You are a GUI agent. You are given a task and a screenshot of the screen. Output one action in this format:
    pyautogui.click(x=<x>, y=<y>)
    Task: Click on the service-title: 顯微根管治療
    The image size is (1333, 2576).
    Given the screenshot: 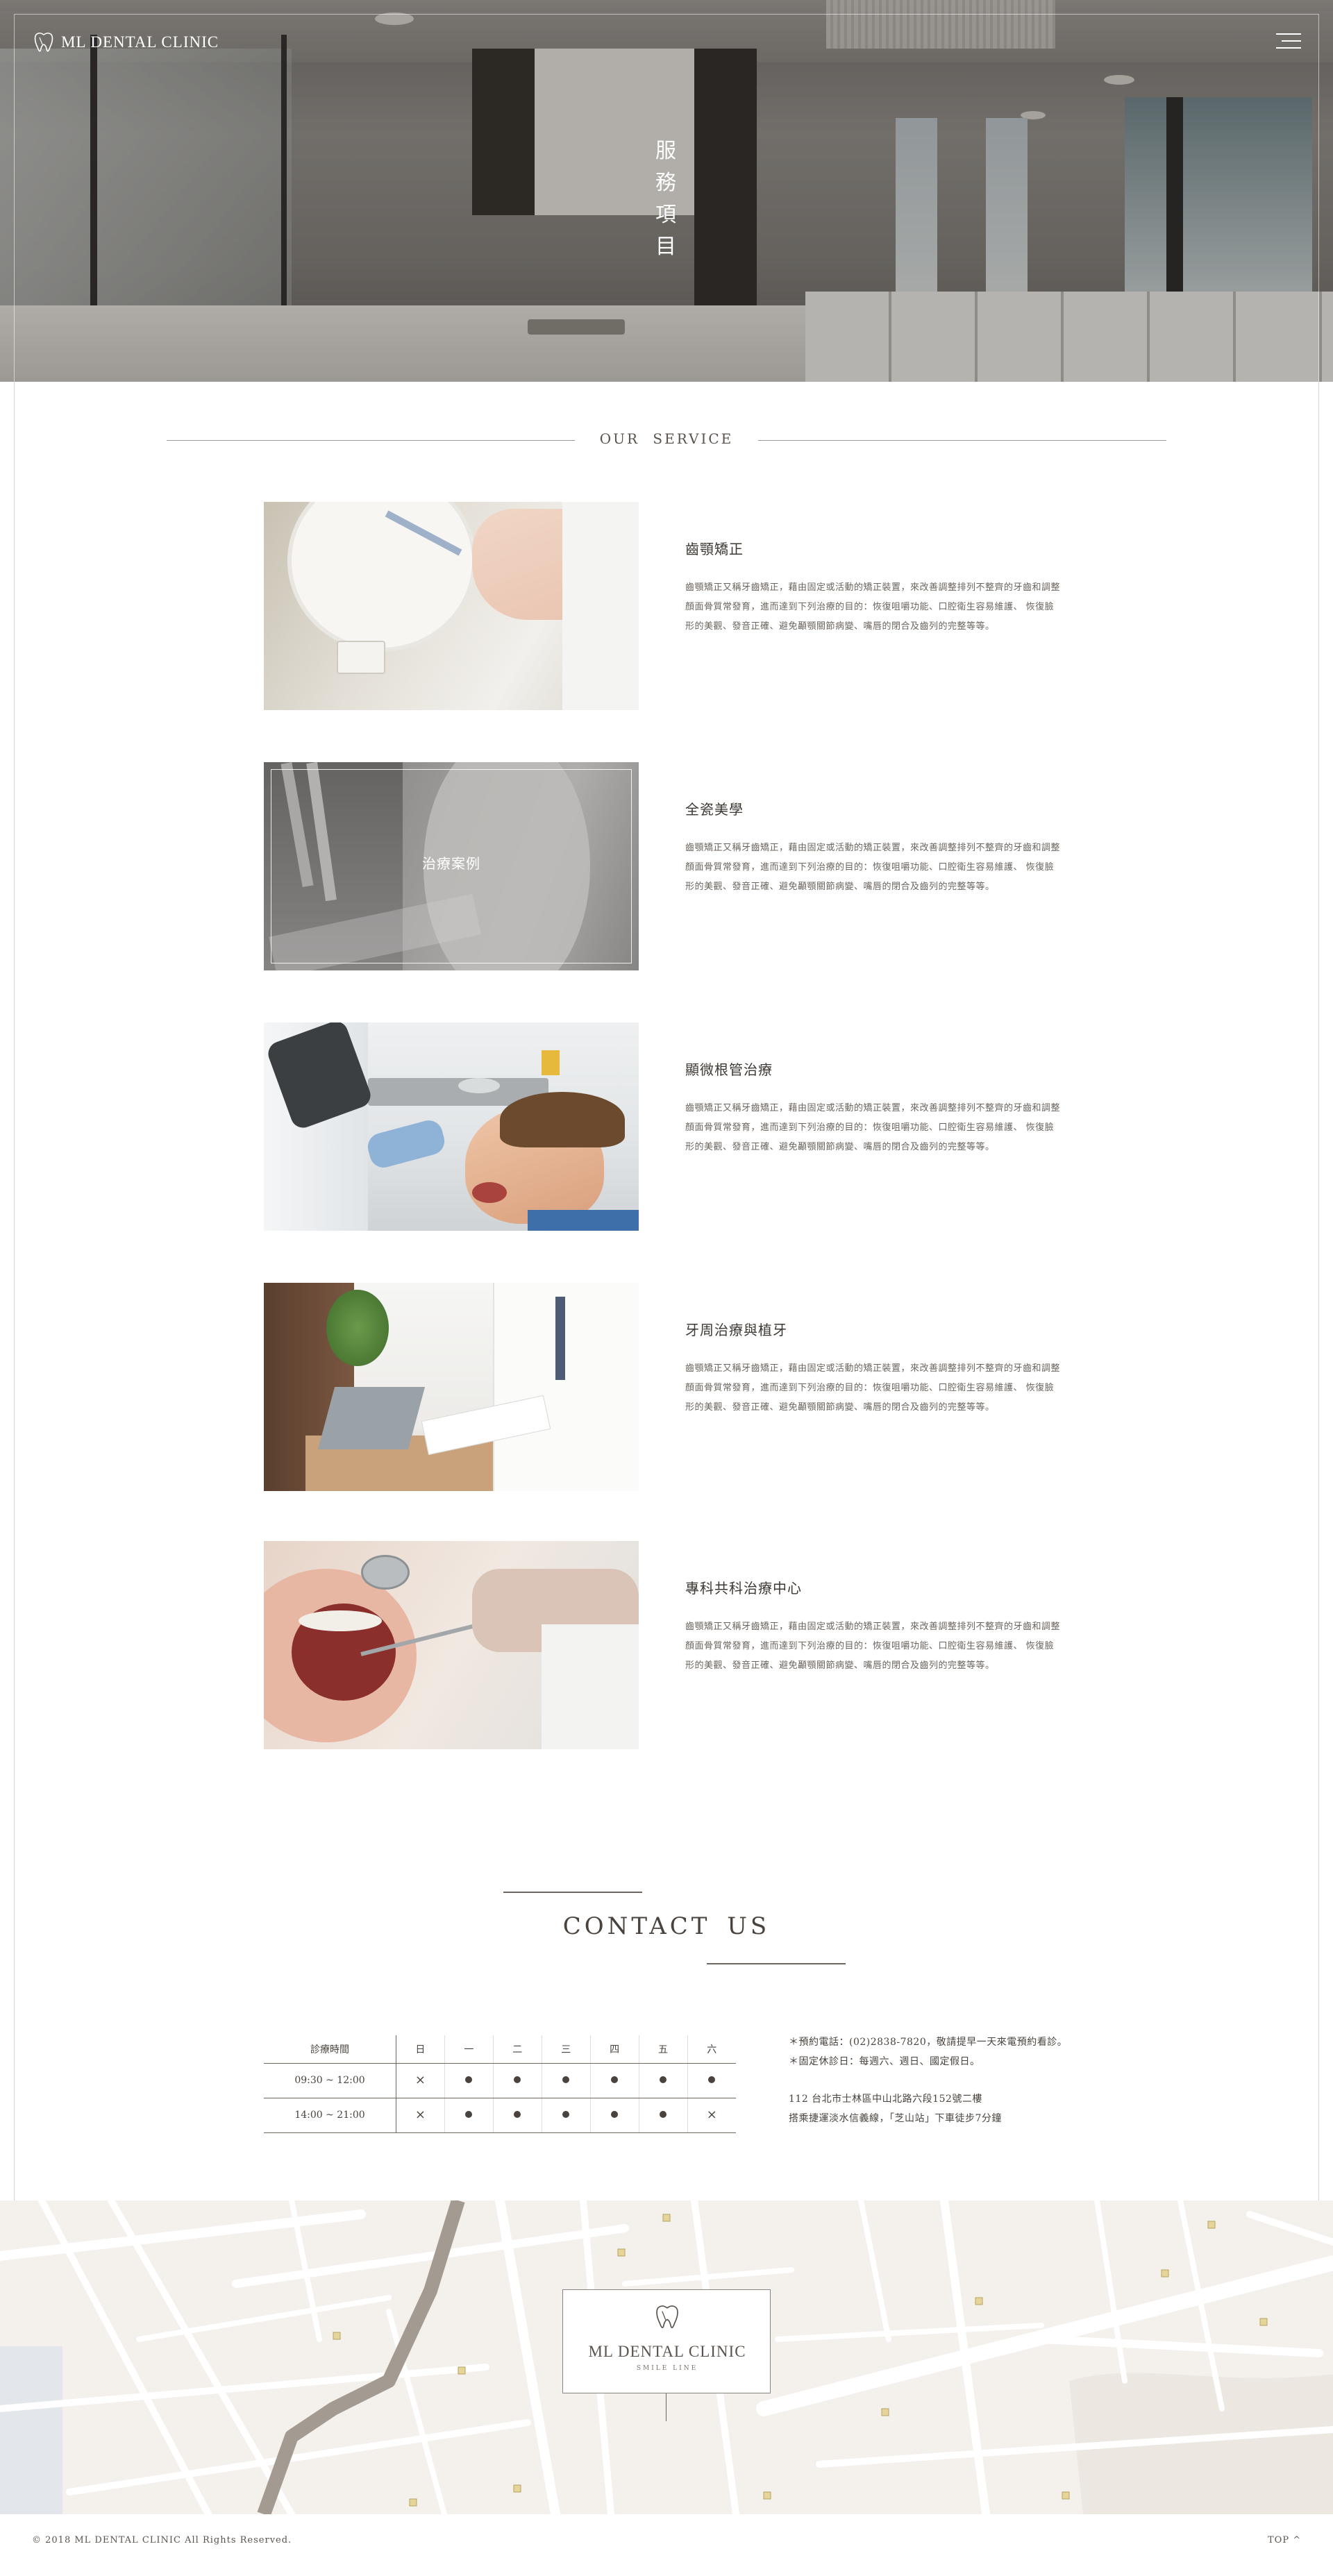 What is the action you would take?
    pyautogui.click(x=729, y=1069)
    